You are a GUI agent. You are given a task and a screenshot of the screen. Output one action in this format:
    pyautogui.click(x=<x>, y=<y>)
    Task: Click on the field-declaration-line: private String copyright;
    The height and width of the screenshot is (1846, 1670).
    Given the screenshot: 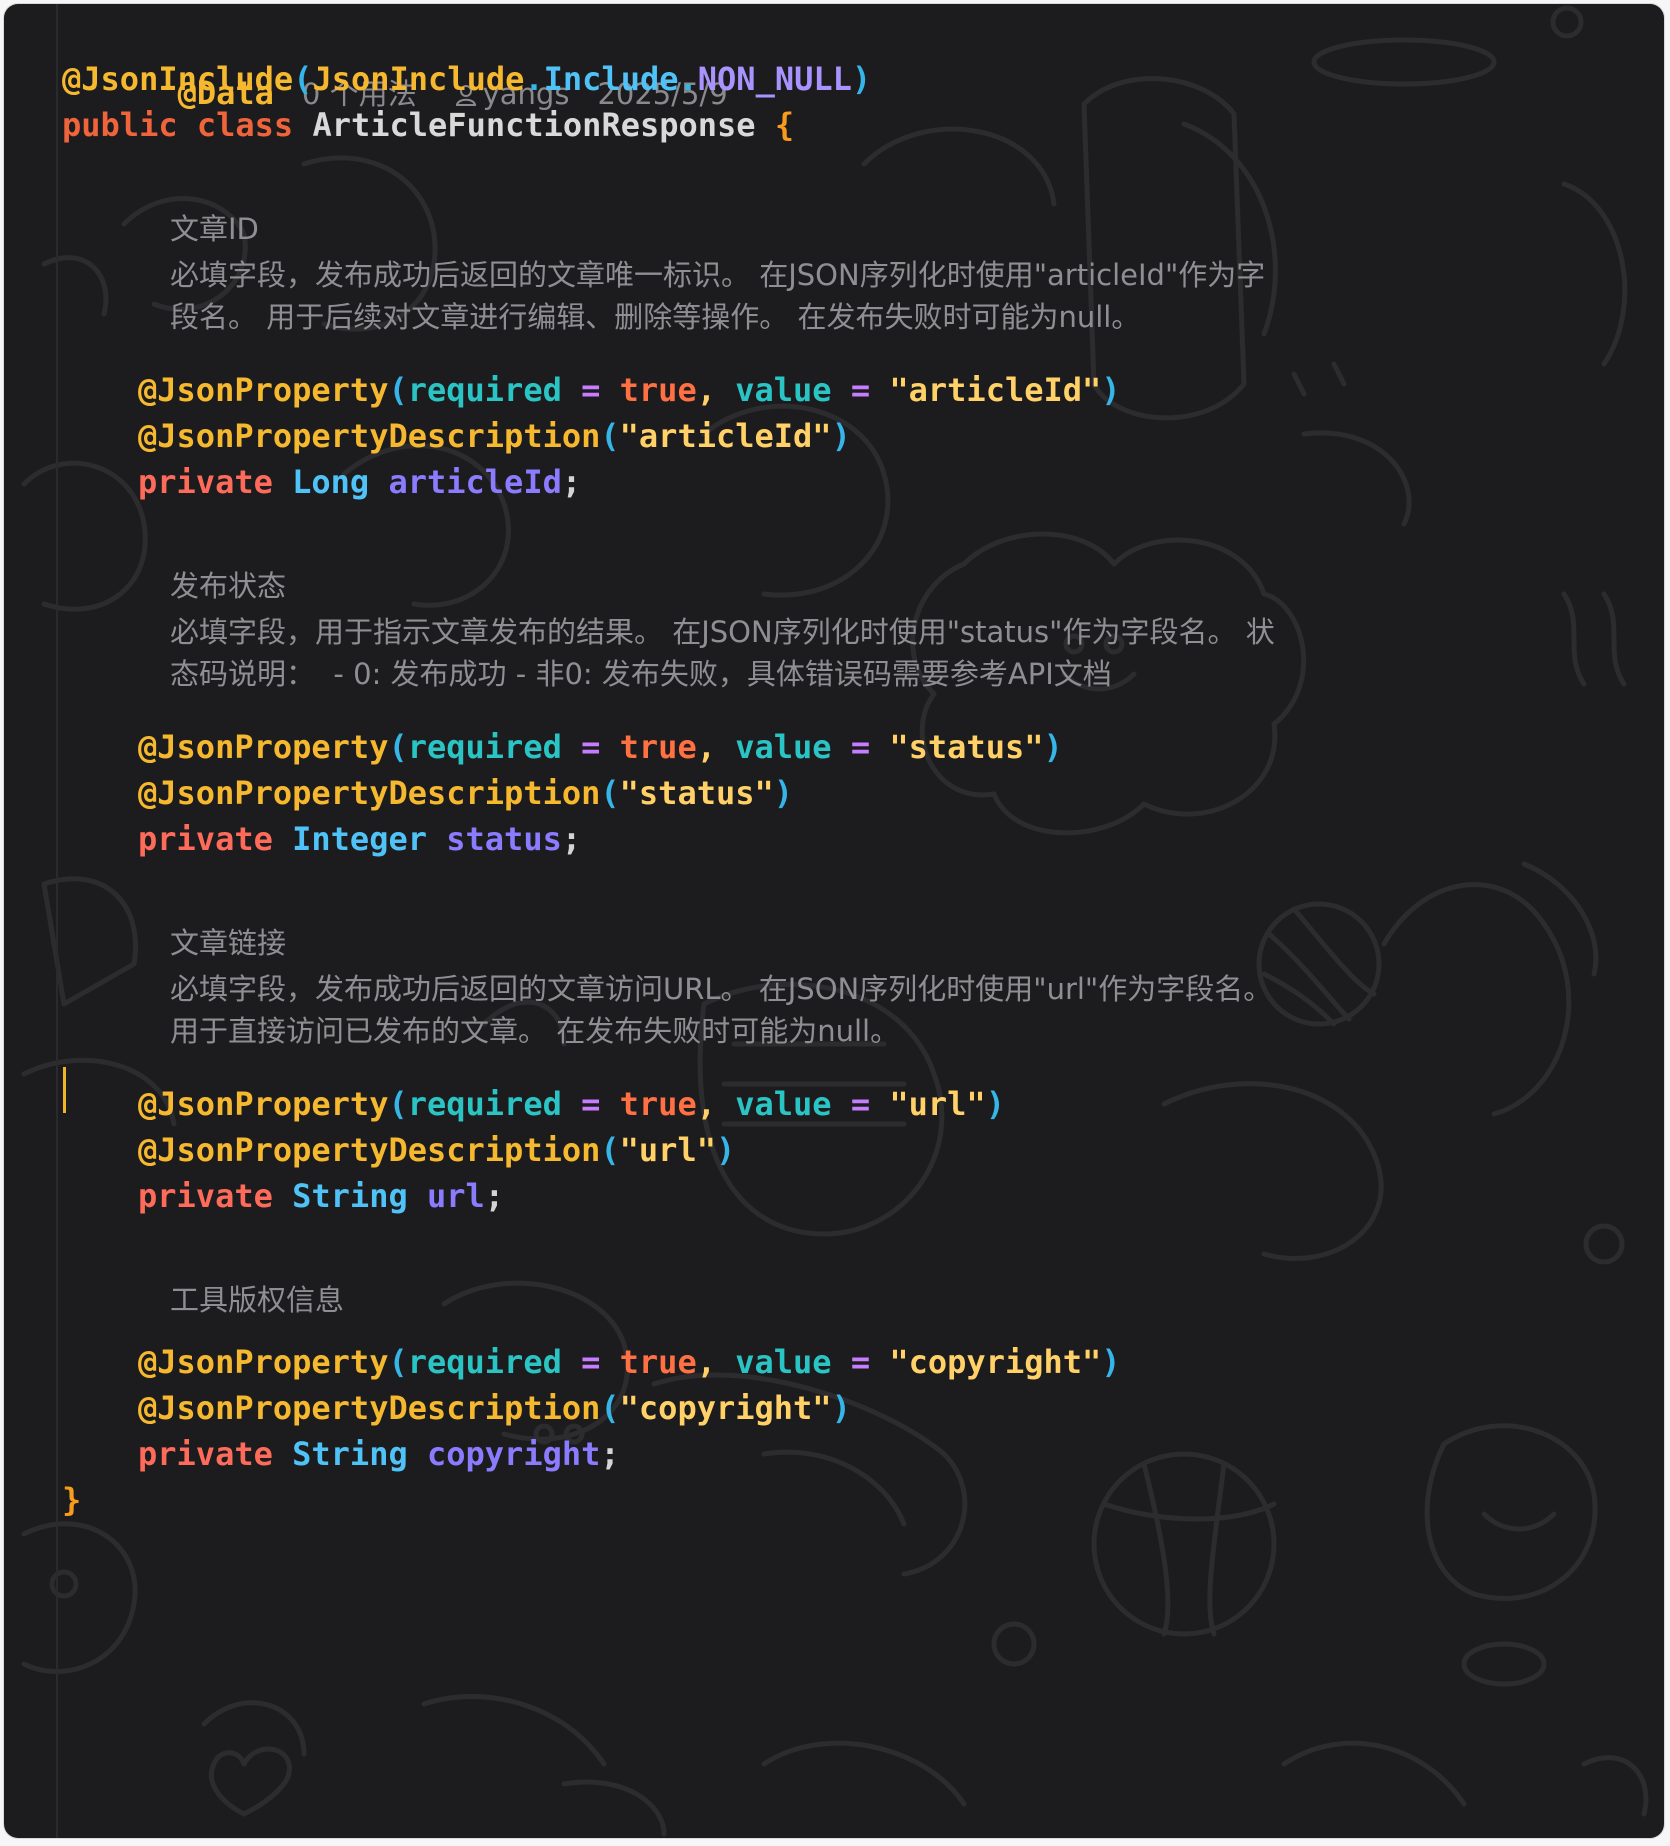 What is the action you would take?
    pyautogui.click(x=379, y=1454)
    